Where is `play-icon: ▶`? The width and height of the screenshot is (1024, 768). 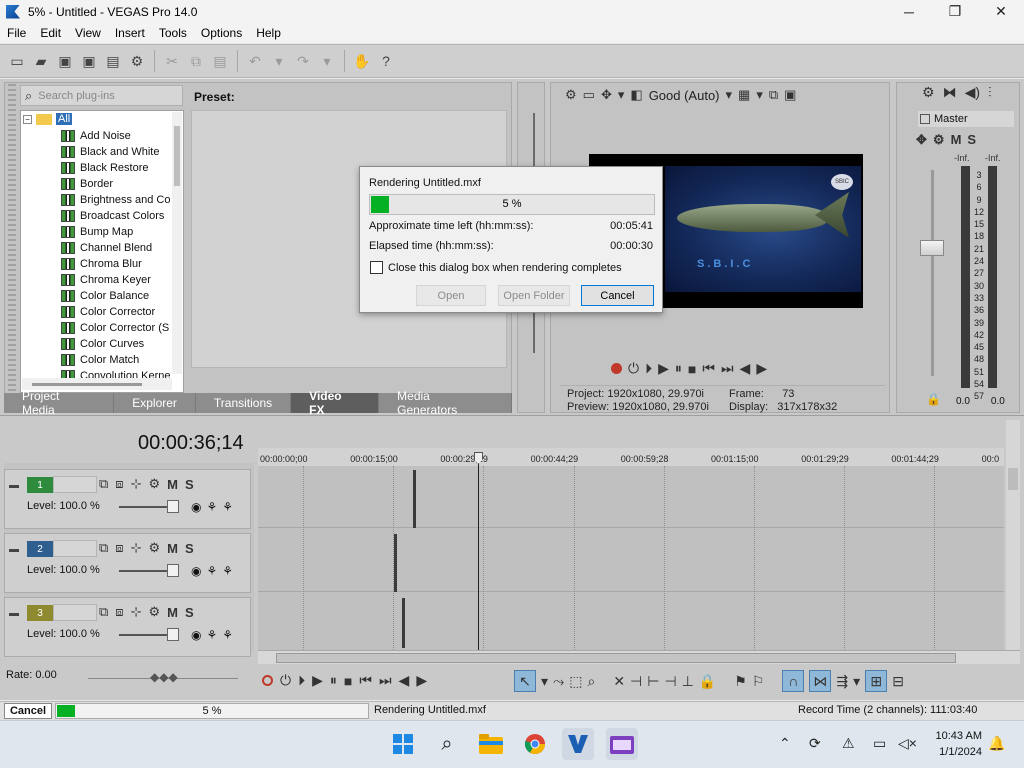 play-icon: ▶ is located at coordinates (663, 368).